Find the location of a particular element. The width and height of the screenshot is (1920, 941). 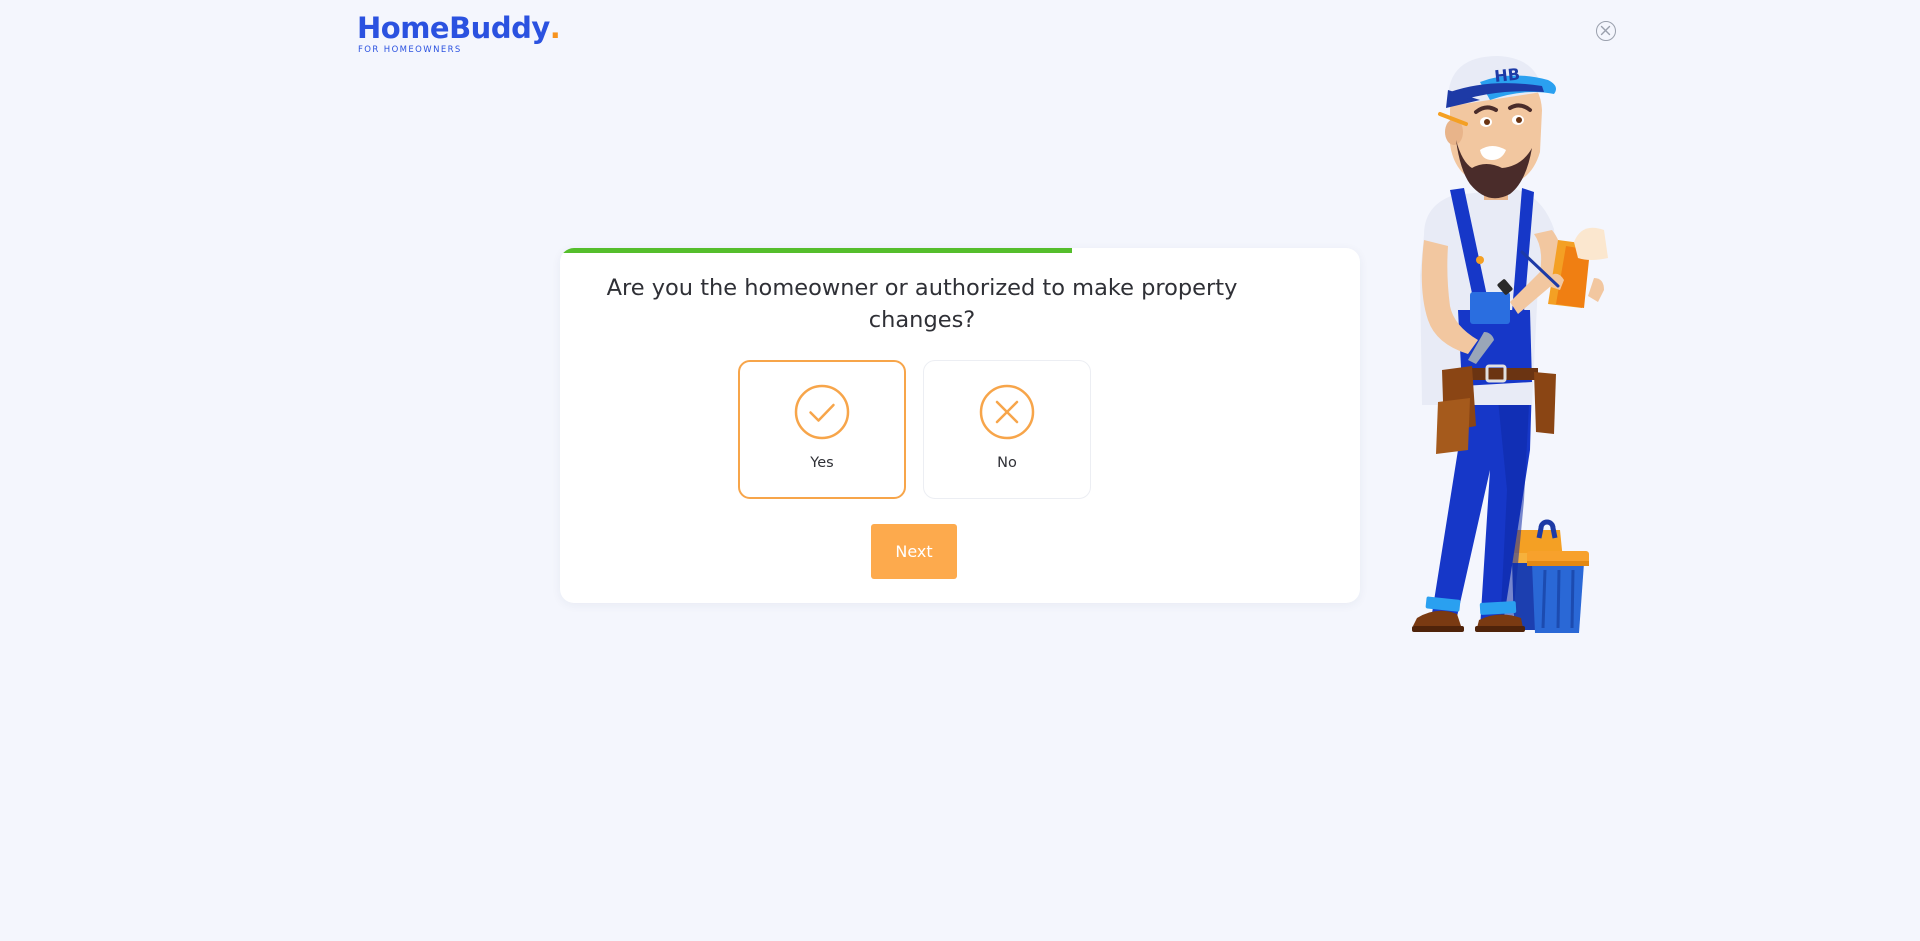

logo: HomeBuddy. FOR HOMEOWNERS is located at coordinates (459, 33).